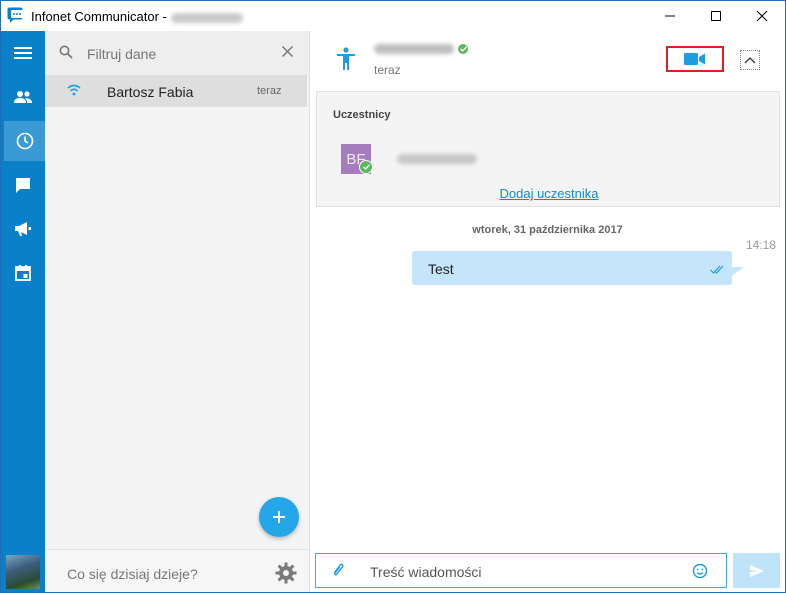  I want to click on send-button, so click(756, 570).